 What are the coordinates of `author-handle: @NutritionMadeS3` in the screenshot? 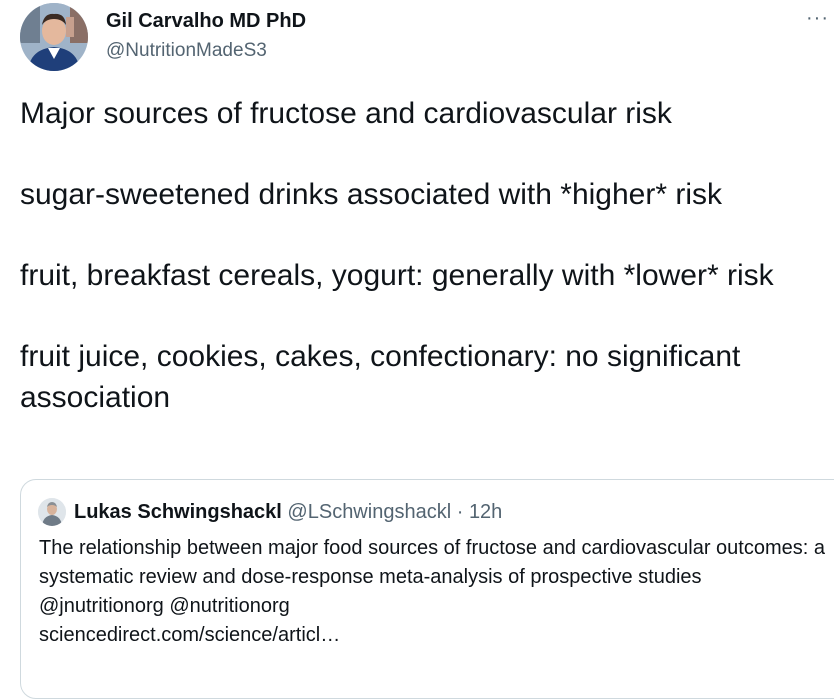 It's located at (186, 51).